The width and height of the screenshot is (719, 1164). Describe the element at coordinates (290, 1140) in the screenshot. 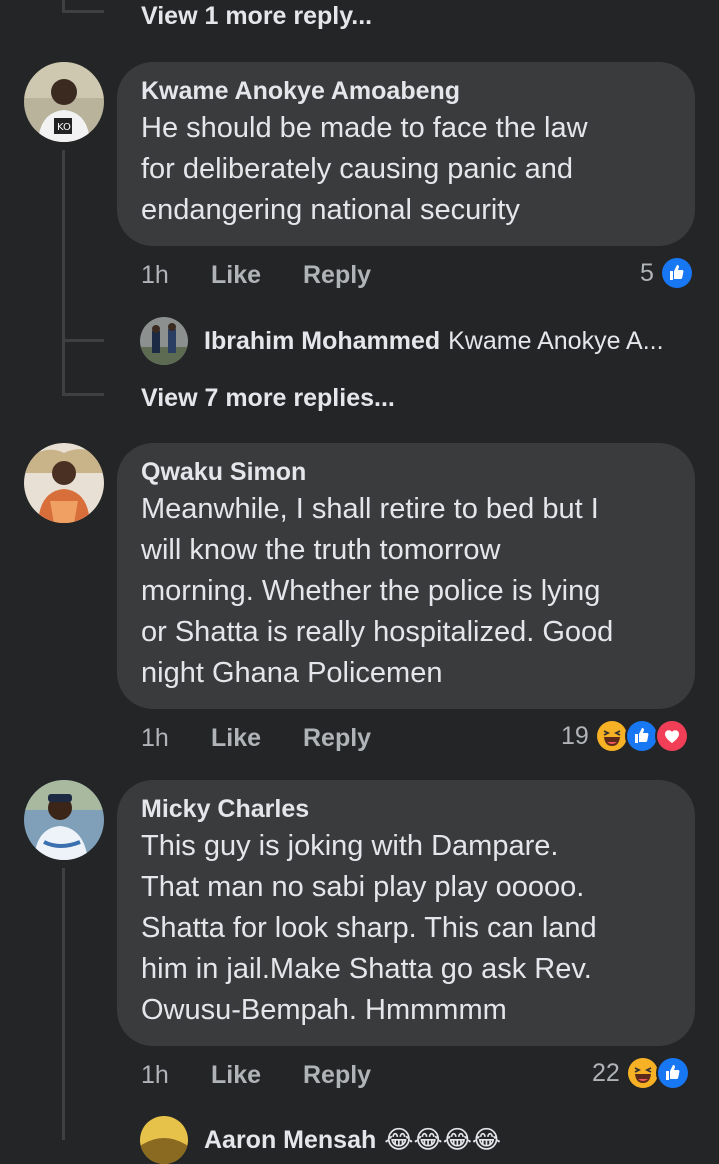

I see `reply-author-name: Aaron Mensah` at that location.